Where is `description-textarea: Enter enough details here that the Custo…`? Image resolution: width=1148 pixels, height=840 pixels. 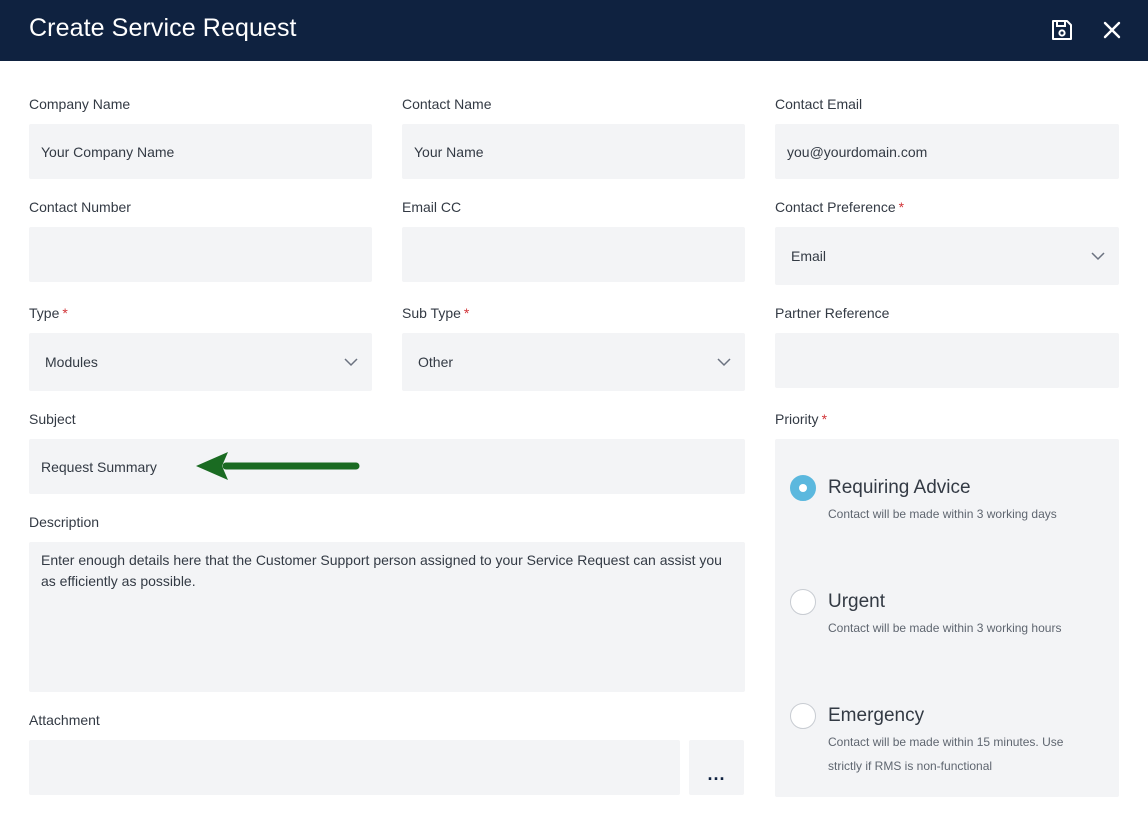 description-textarea: Enter enough details here that the Custo… is located at coordinates (387, 617).